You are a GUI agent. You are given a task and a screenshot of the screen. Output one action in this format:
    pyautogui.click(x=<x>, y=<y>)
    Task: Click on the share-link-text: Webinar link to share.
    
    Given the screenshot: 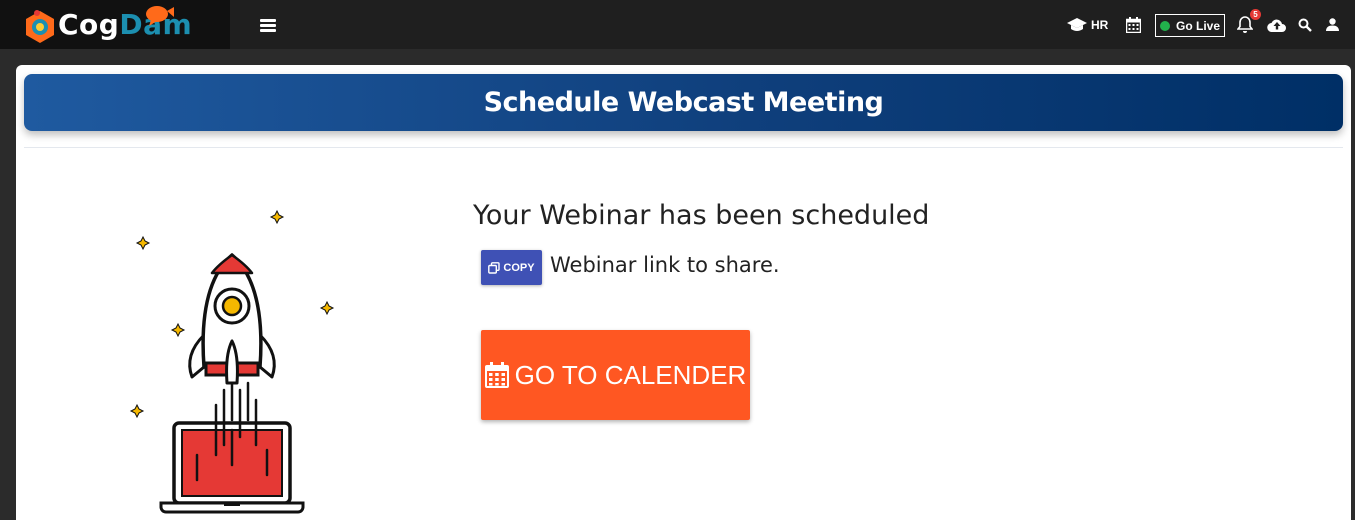 What is the action you would take?
    pyautogui.click(x=665, y=265)
    